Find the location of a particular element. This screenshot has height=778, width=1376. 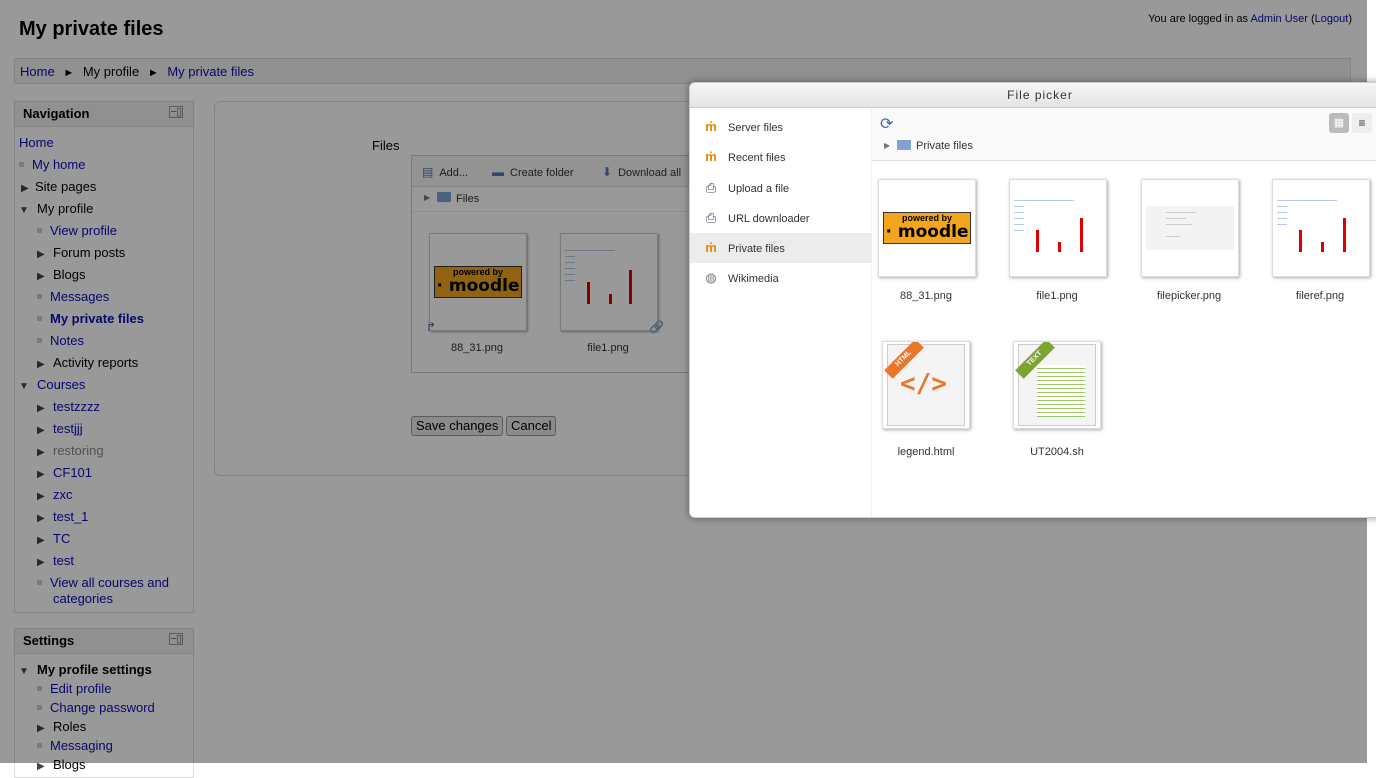

repo-upload-file: ⎙ Upload a file is located at coordinates (780, 188).